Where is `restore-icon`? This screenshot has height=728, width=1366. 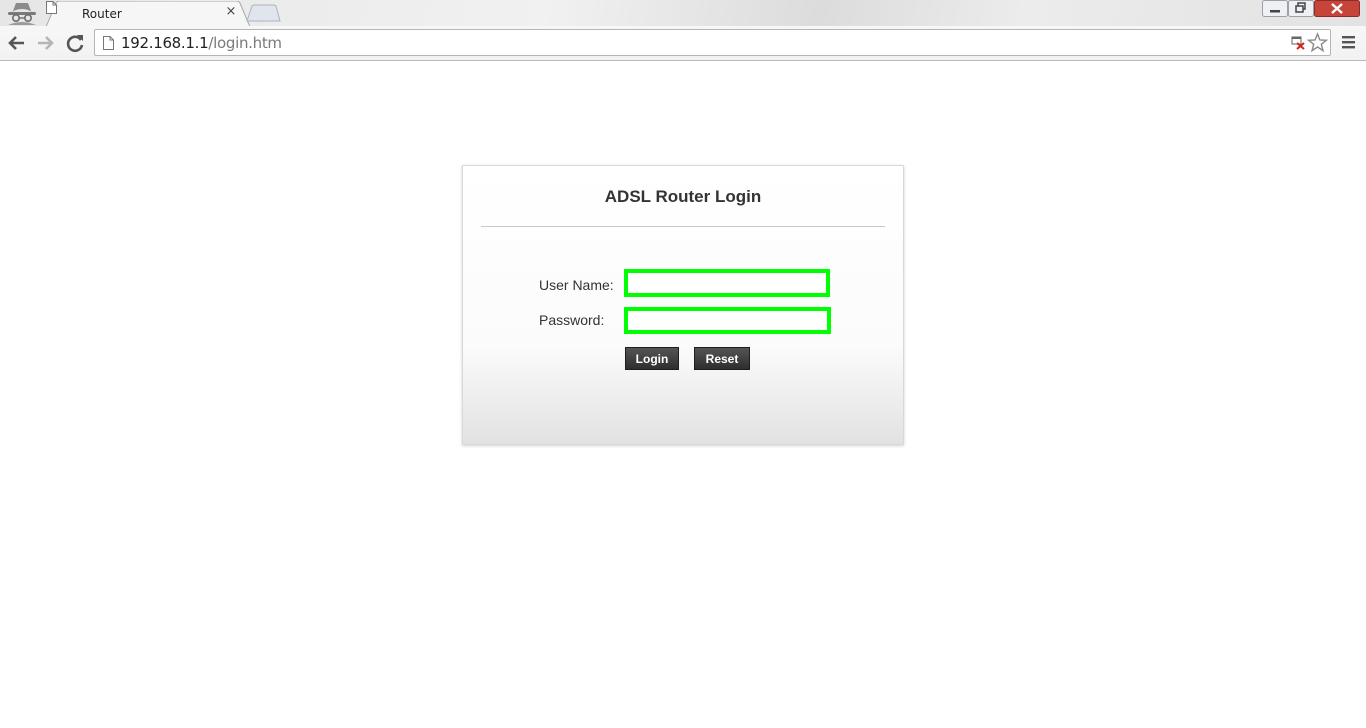
restore-icon is located at coordinates (1301, 9).